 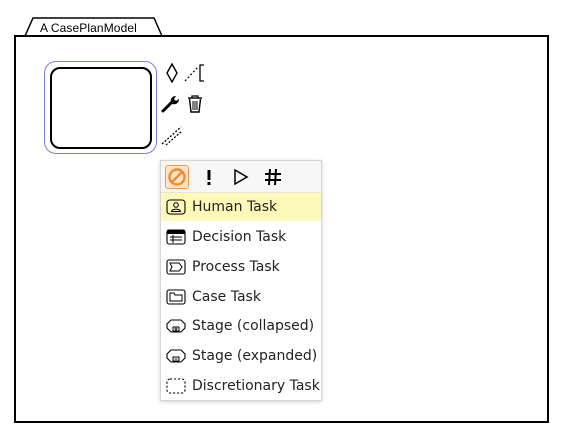 I want to click on menu-item-case-task: Case Task, so click(x=241, y=297).